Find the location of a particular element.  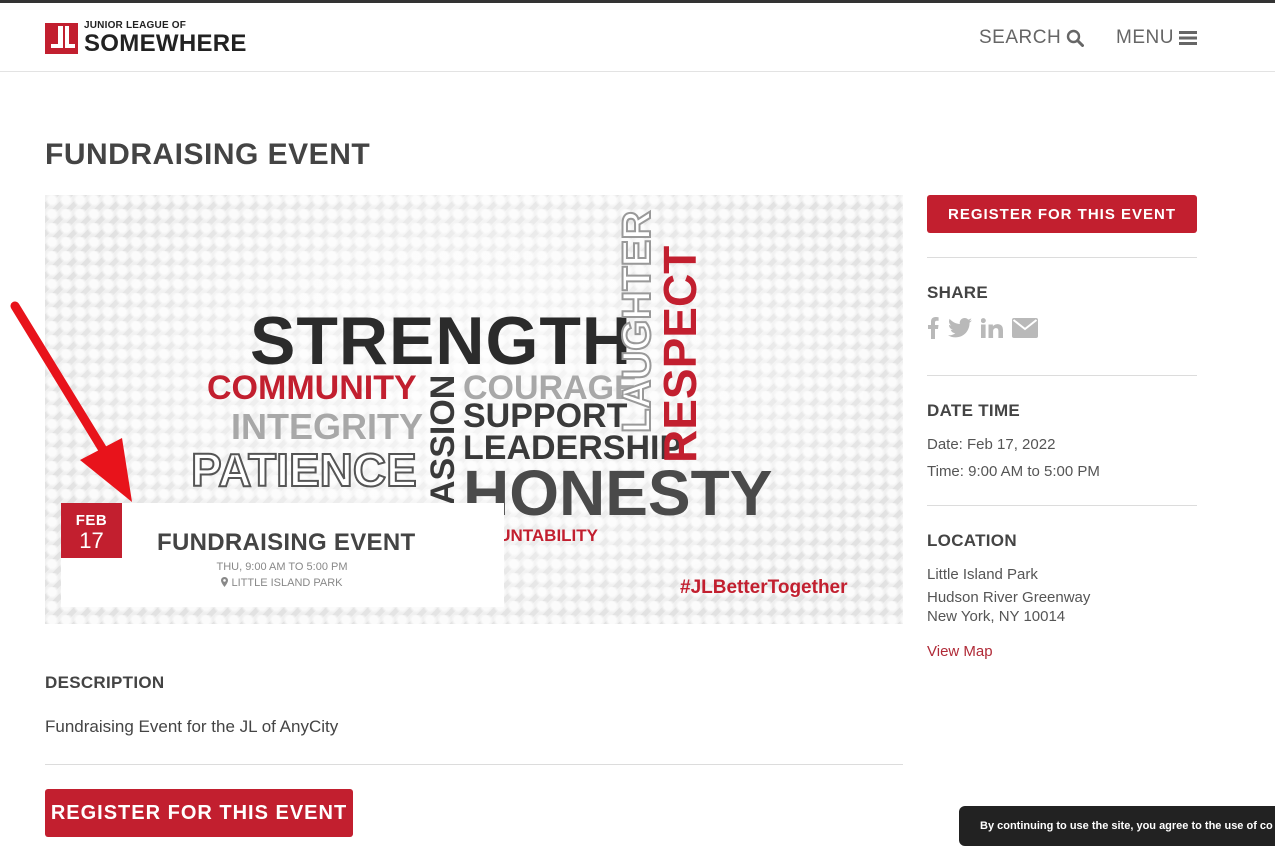

date-badge: FEB 17 is located at coordinates (91, 530).